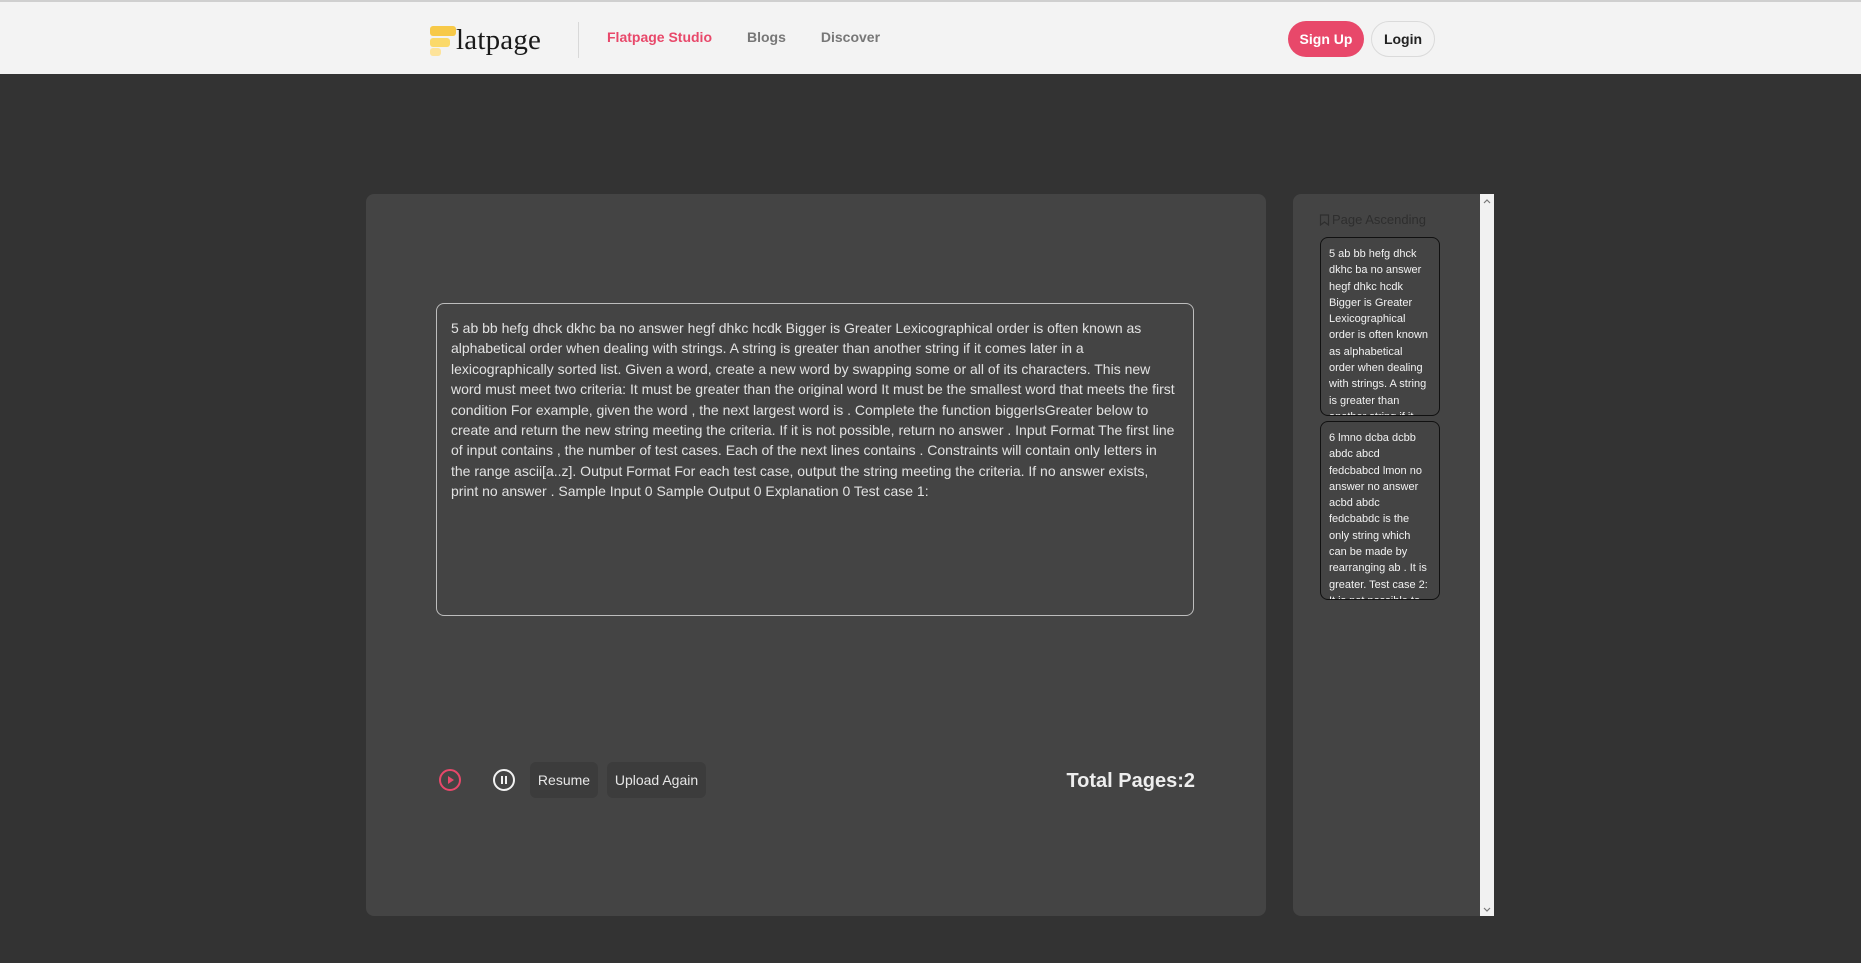  I want to click on scroll-down-icon, so click(1487, 909).